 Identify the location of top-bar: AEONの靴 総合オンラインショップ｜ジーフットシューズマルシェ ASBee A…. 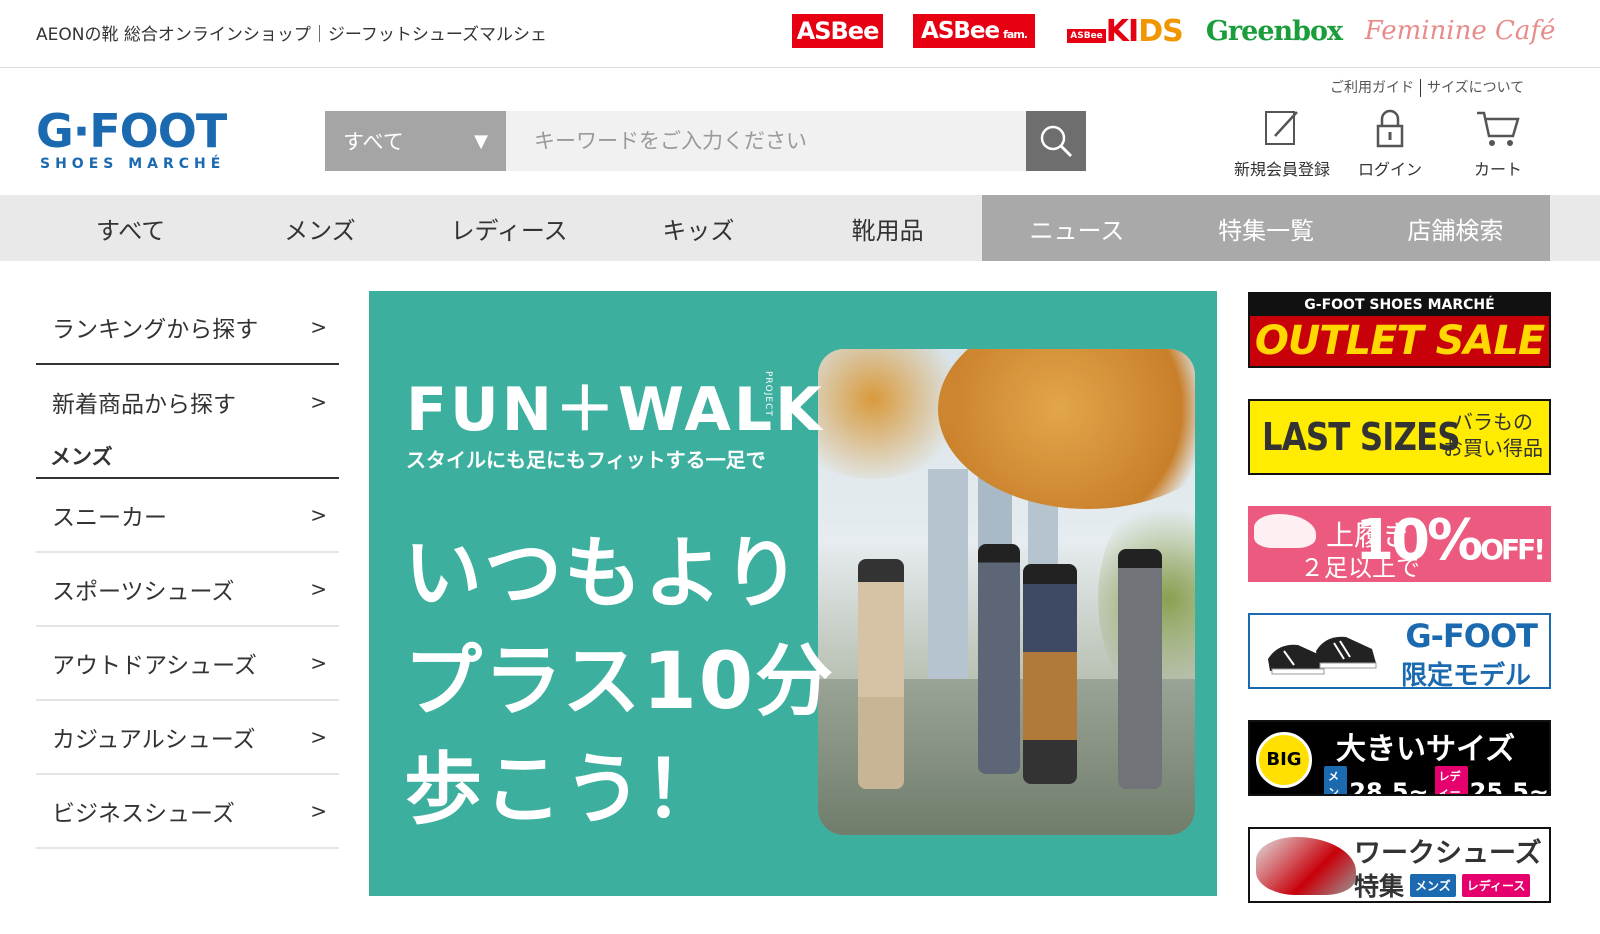
(800, 34).